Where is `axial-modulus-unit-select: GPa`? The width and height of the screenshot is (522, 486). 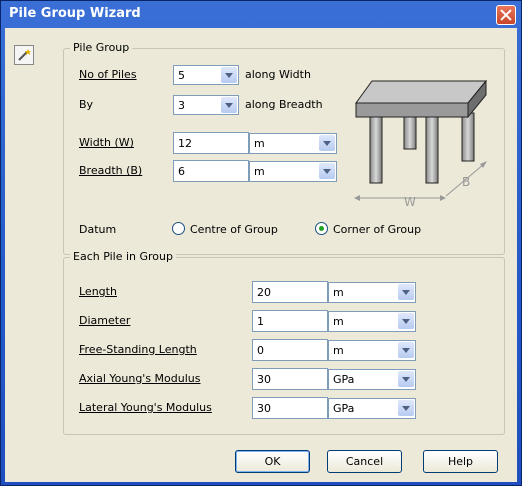 axial-modulus-unit-select: GPa is located at coordinates (372, 379).